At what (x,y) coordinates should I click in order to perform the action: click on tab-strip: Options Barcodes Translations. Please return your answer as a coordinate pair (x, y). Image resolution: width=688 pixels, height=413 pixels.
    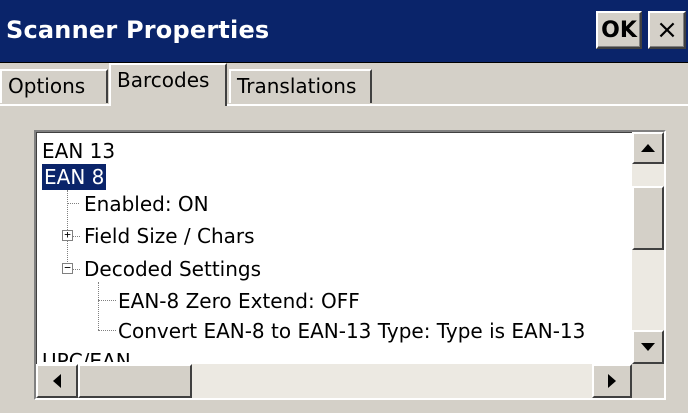
    Looking at the image, I should click on (344, 84).